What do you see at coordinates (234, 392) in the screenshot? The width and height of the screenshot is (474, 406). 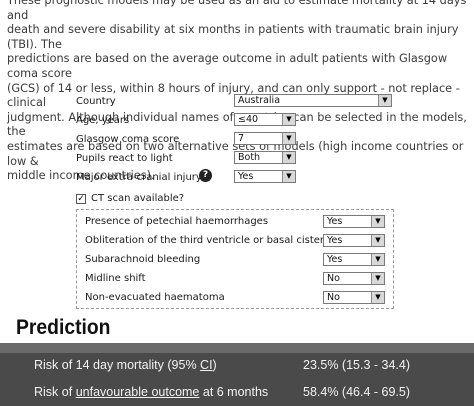 I see `outcome-suffix: at 6 months` at bounding box center [234, 392].